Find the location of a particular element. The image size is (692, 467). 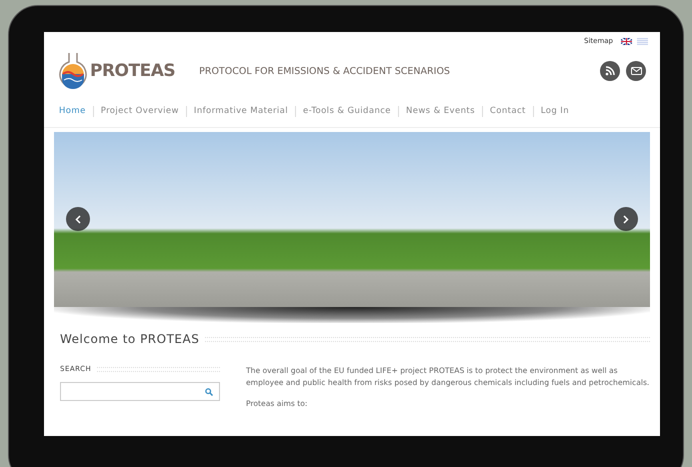

site-tagline: PROTOCOL FOR EMISSIONS & ACCIDENT SCENARIOS is located at coordinates (325, 71).